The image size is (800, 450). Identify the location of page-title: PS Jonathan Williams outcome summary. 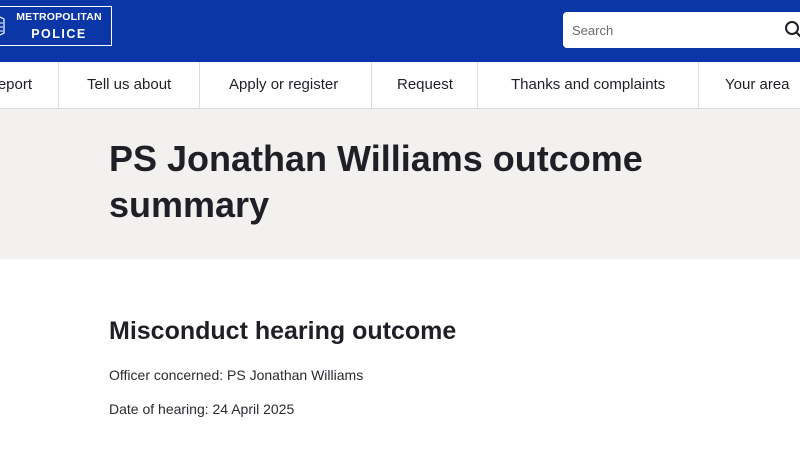
(376, 181).